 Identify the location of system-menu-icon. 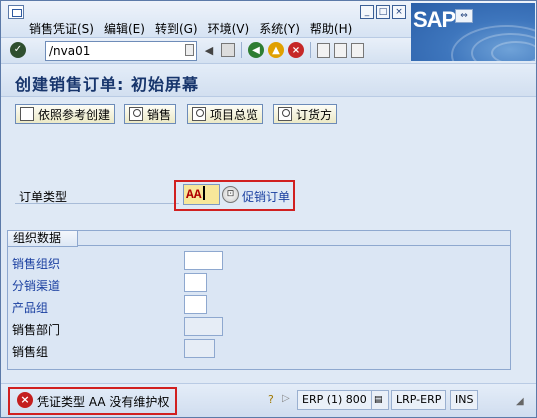
(16, 12).